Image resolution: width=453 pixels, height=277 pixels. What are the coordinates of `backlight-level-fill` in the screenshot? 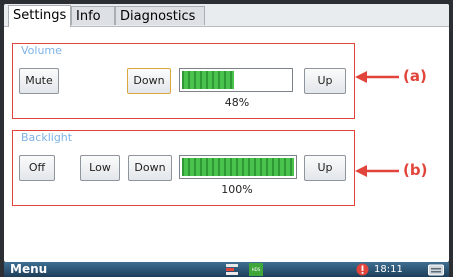 It's located at (238, 167).